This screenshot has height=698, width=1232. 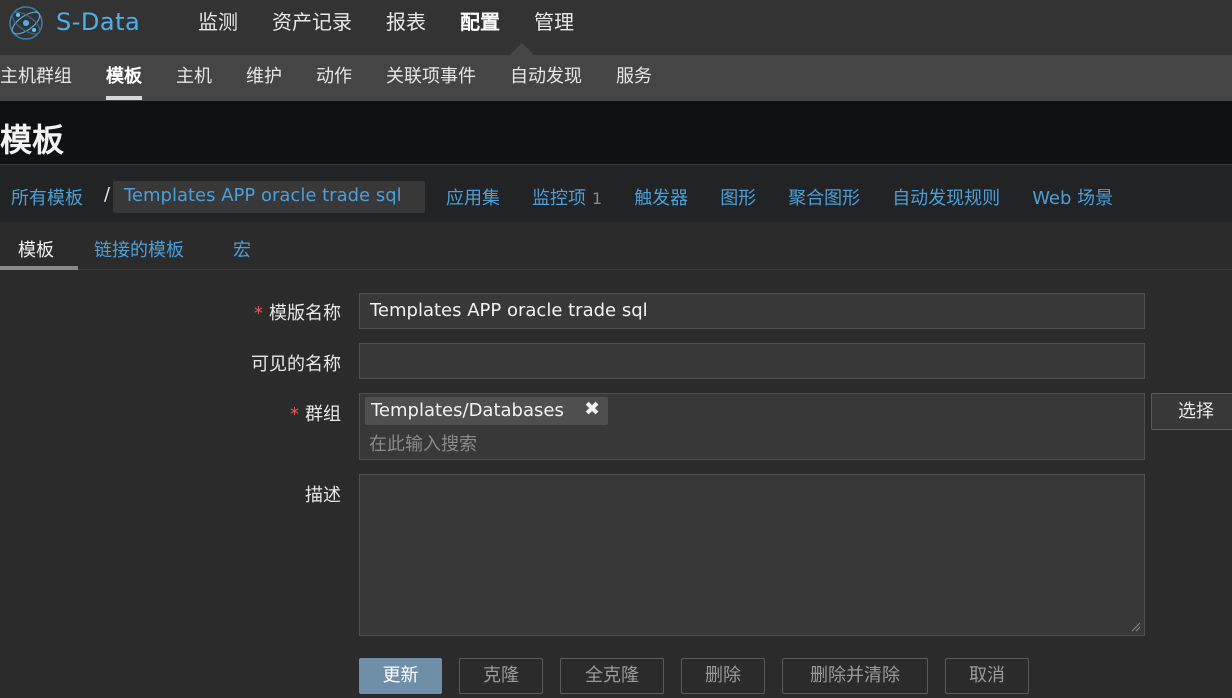 What do you see at coordinates (546, 77) in the screenshot?
I see `sub-nav-discovery: 自动发现` at bounding box center [546, 77].